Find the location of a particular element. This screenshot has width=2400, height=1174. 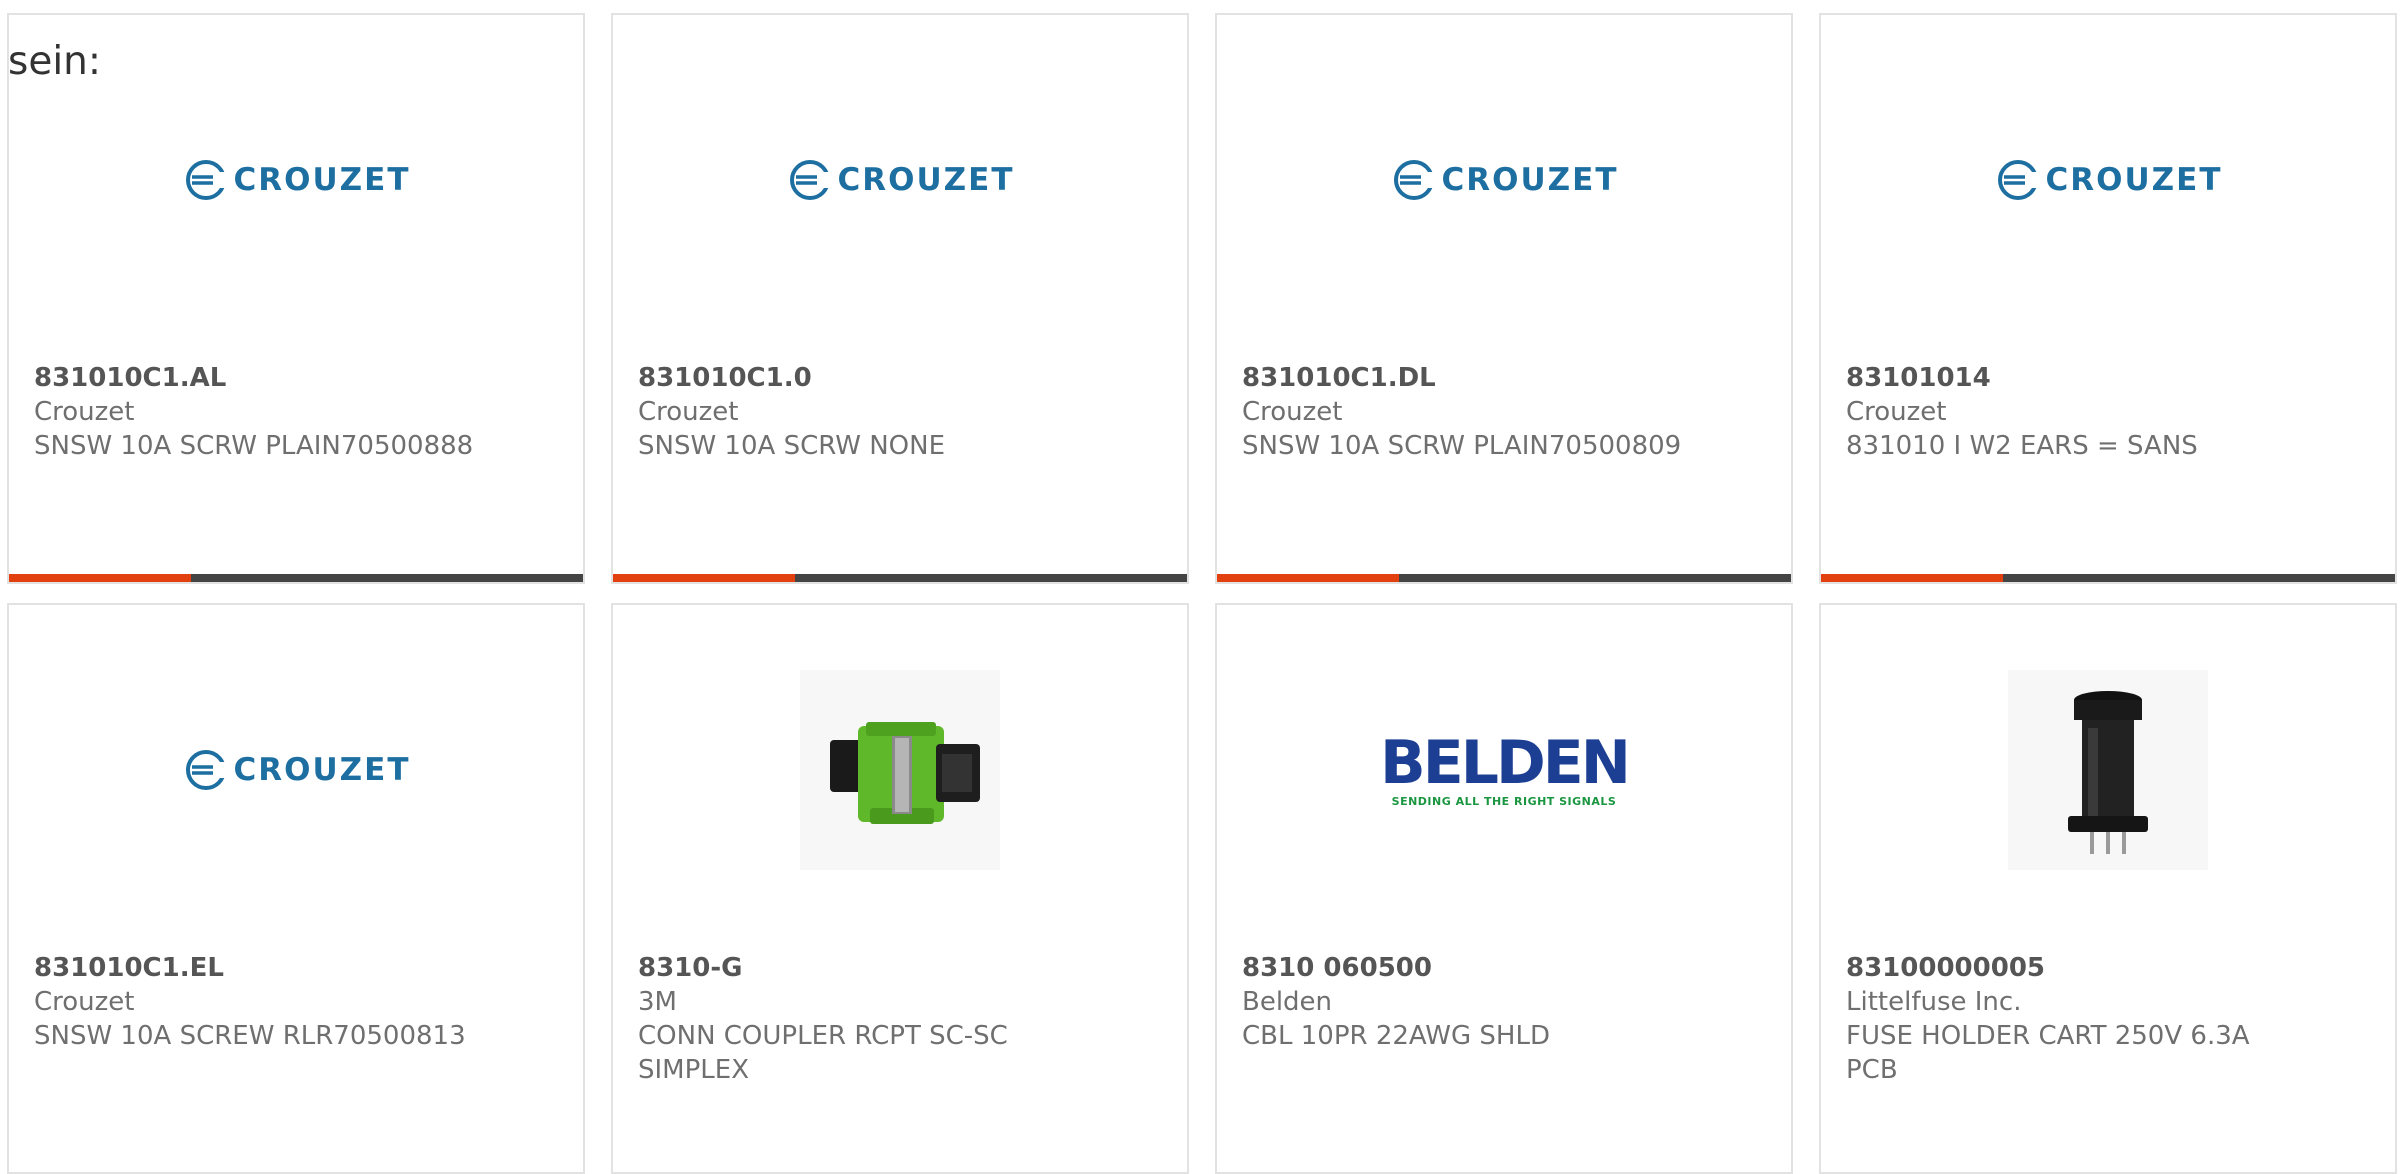

intro-text: sein: is located at coordinates (55, 61).